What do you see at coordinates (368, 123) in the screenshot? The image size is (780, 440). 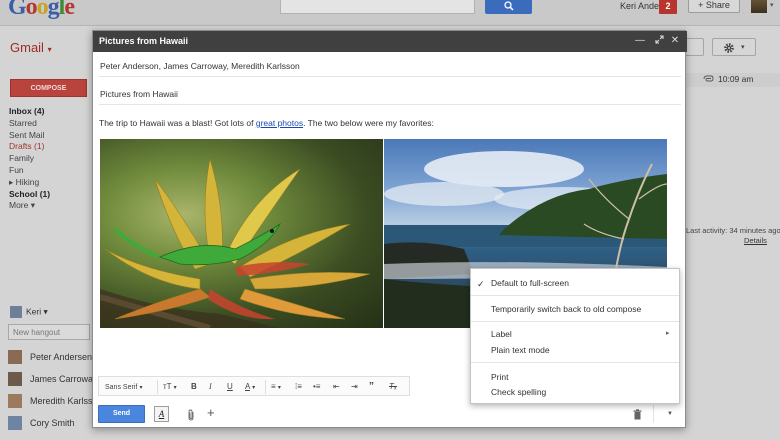 I see `body-text-end: . The two below were my favorites:` at bounding box center [368, 123].